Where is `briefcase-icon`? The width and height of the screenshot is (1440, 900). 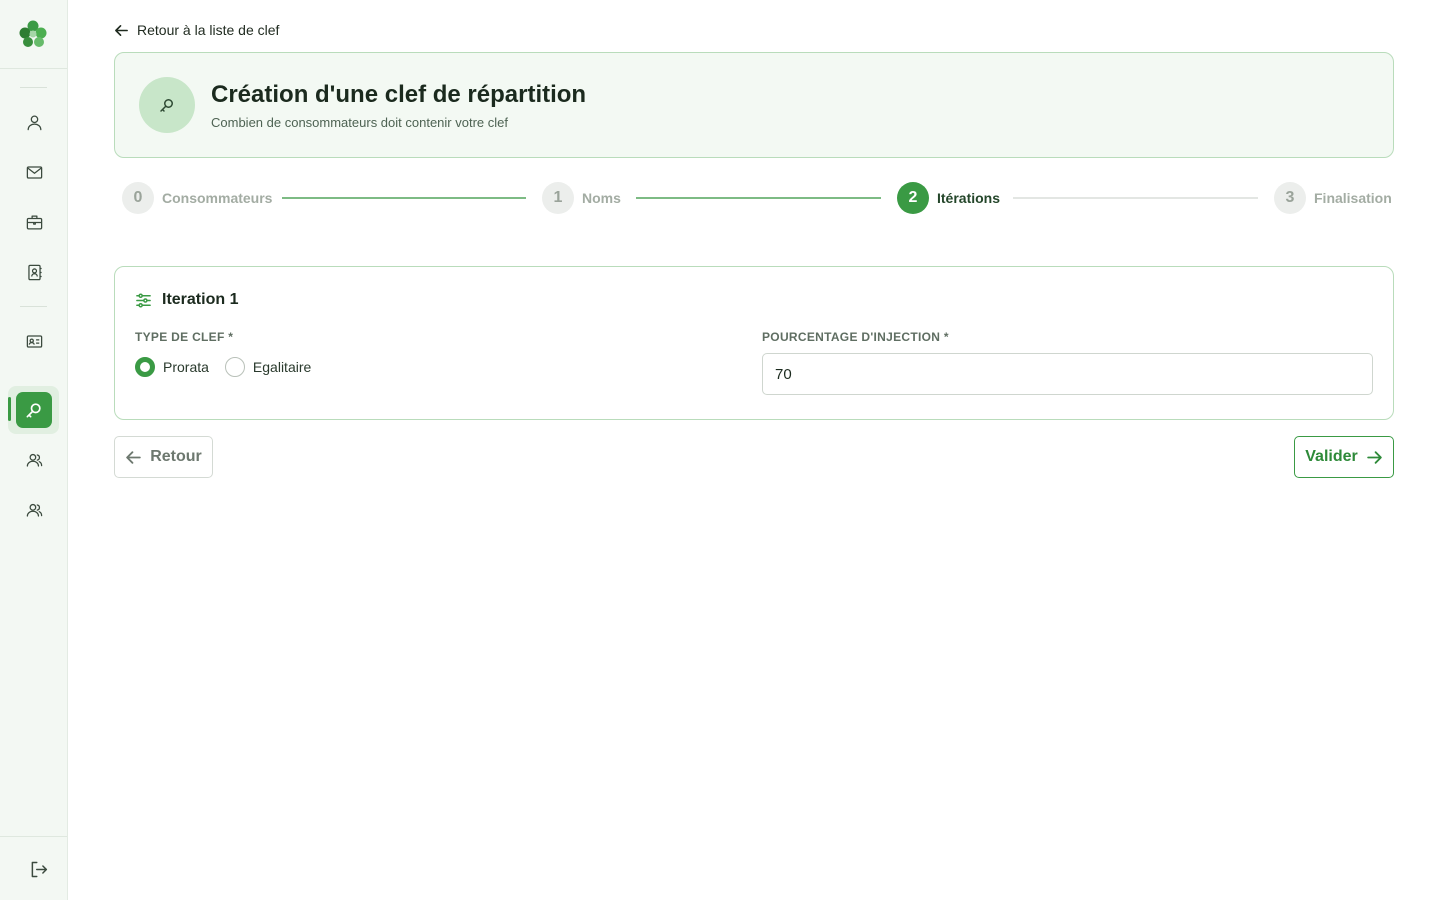 briefcase-icon is located at coordinates (34, 222).